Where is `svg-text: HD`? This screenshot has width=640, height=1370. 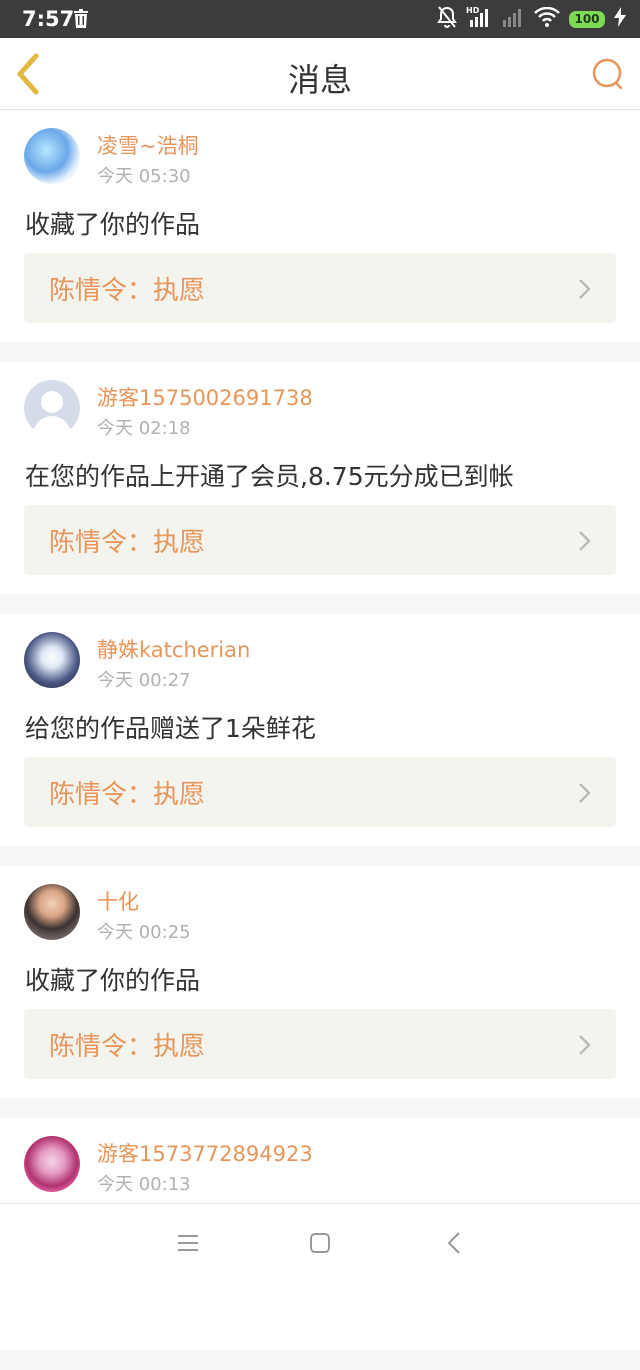 svg-text: HD is located at coordinates (473, 10).